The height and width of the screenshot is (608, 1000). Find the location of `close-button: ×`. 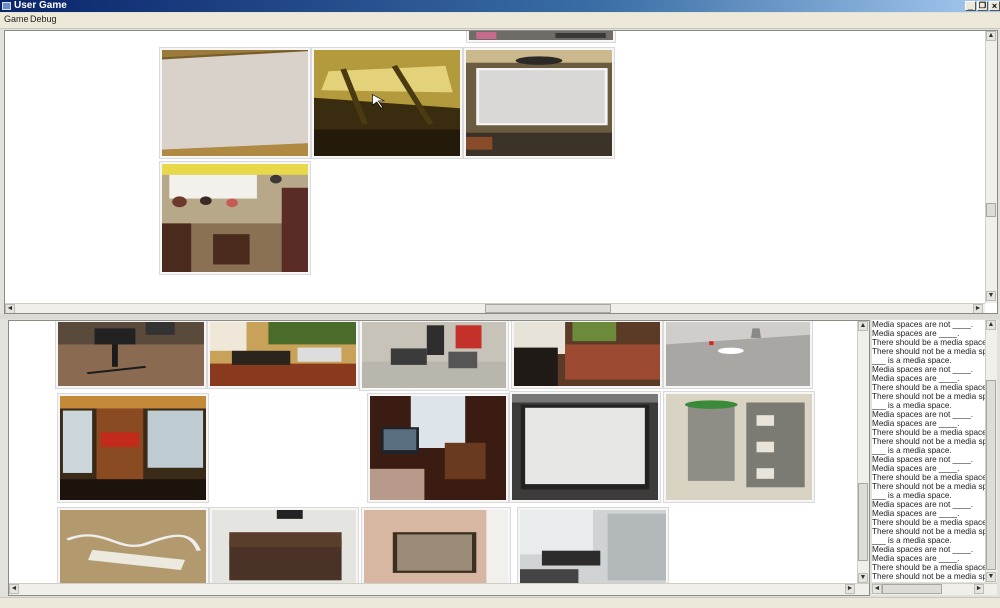

close-button: × is located at coordinates (994, 6).